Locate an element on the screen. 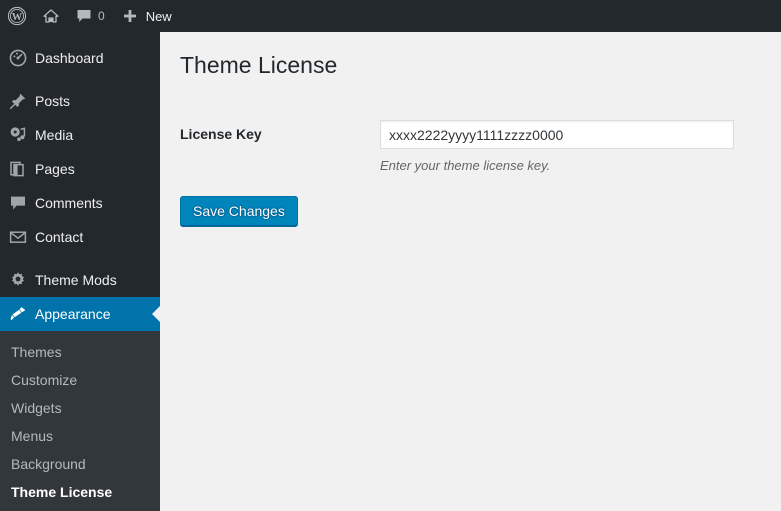  license-key-description: Enter your theme license key. is located at coordinates (465, 165).